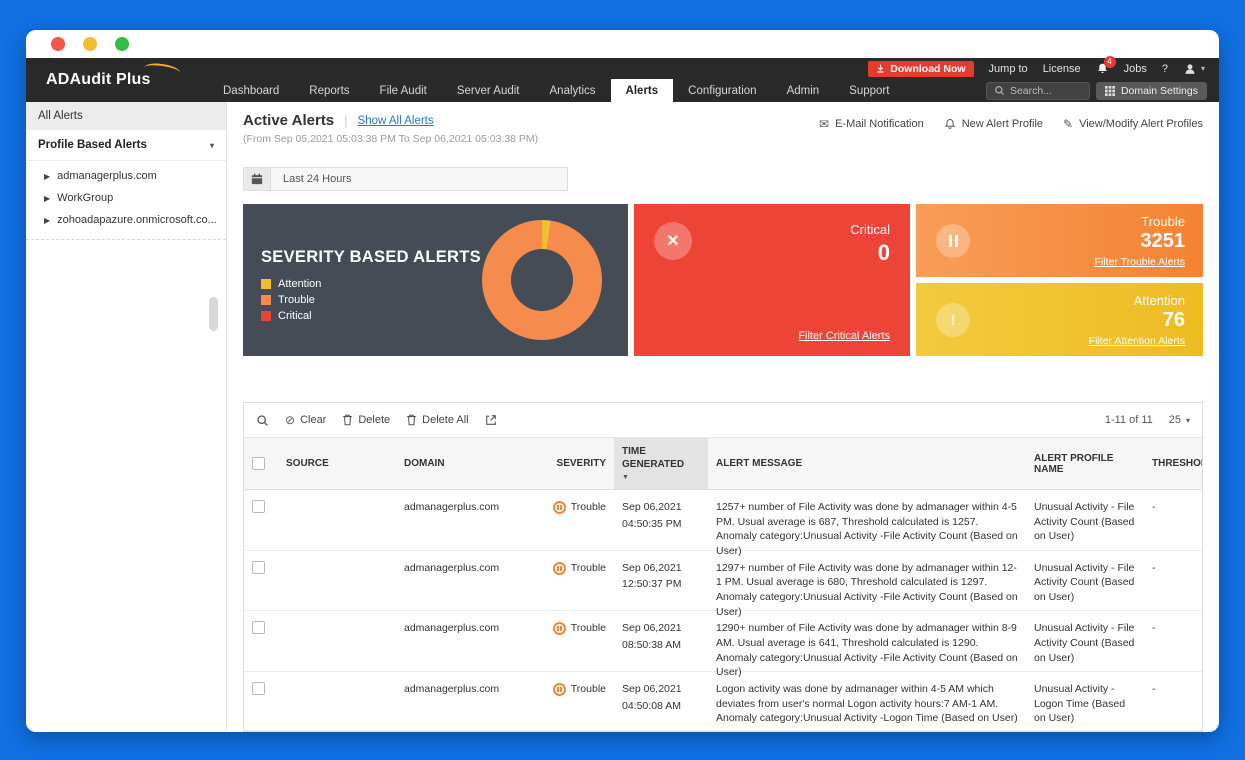 This screenshot has height=760, width=1245. I want to click on search-input, so click(1044, 90).